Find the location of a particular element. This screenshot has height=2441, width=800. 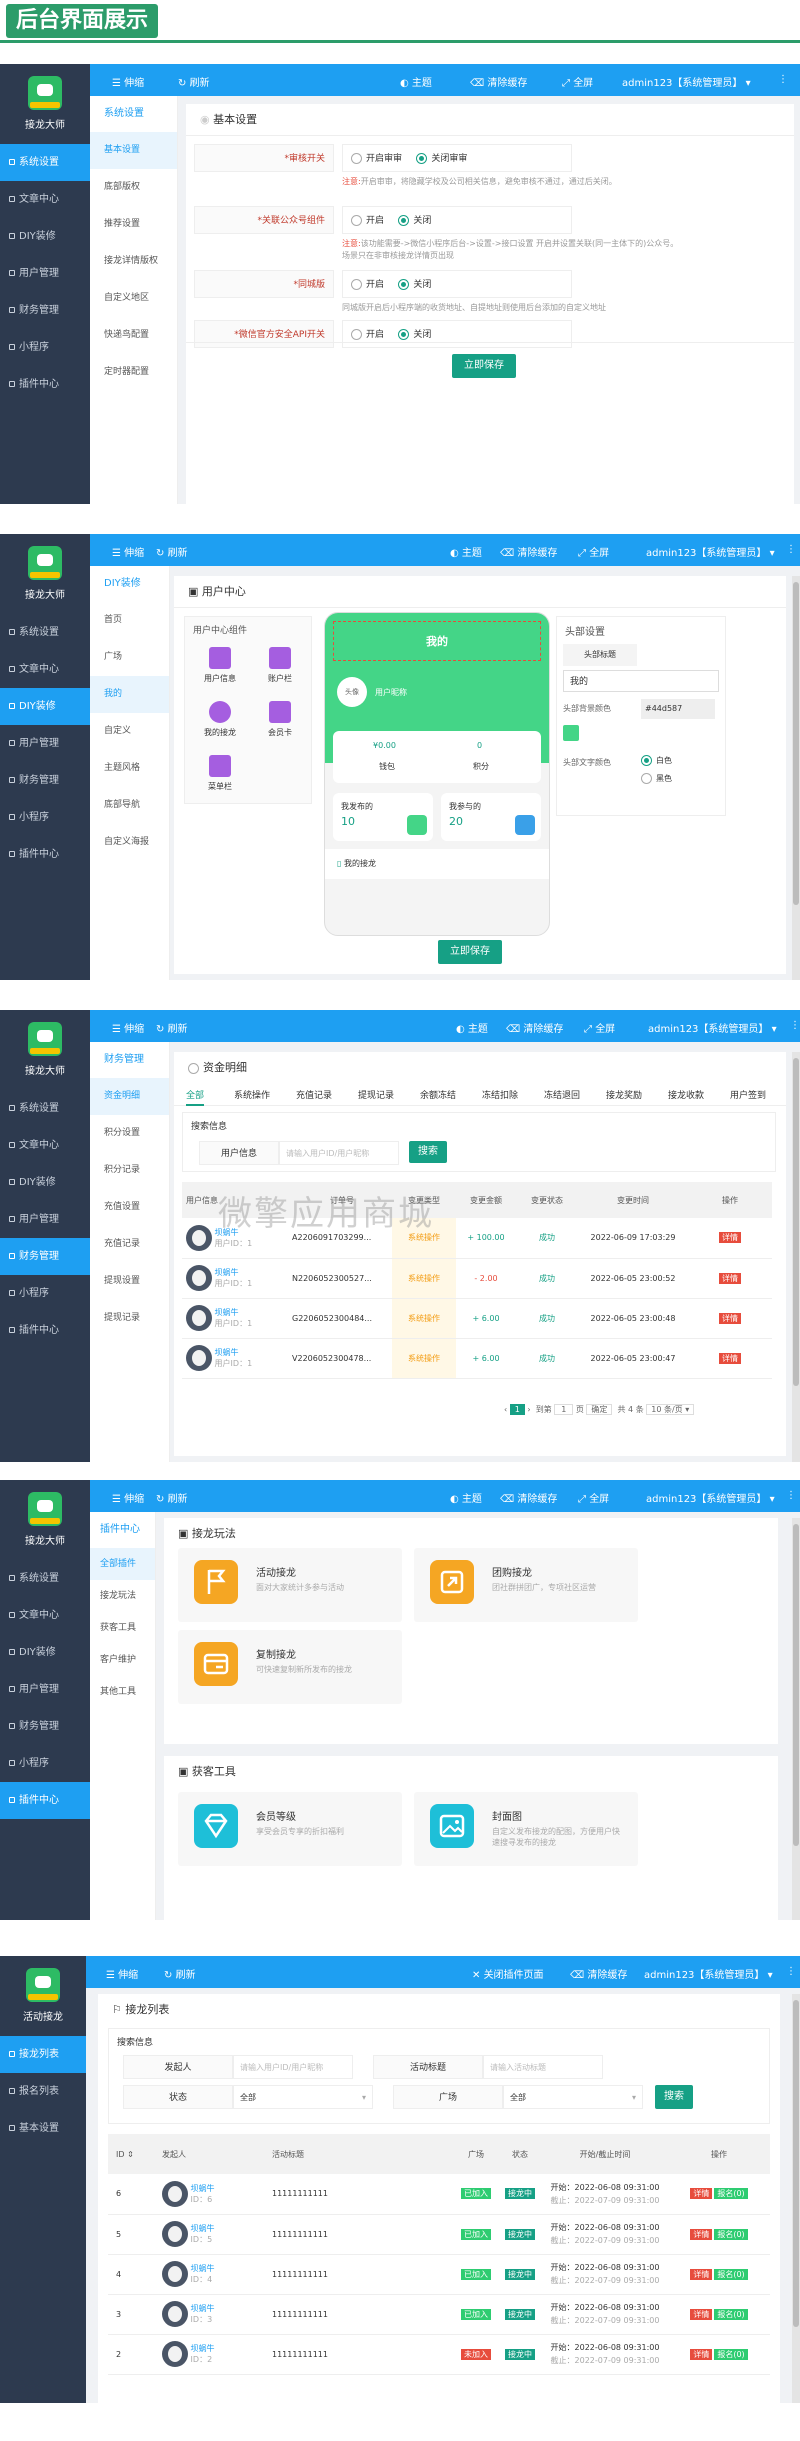

tab: 余额冻结 is located at coordinates (438, 1094).